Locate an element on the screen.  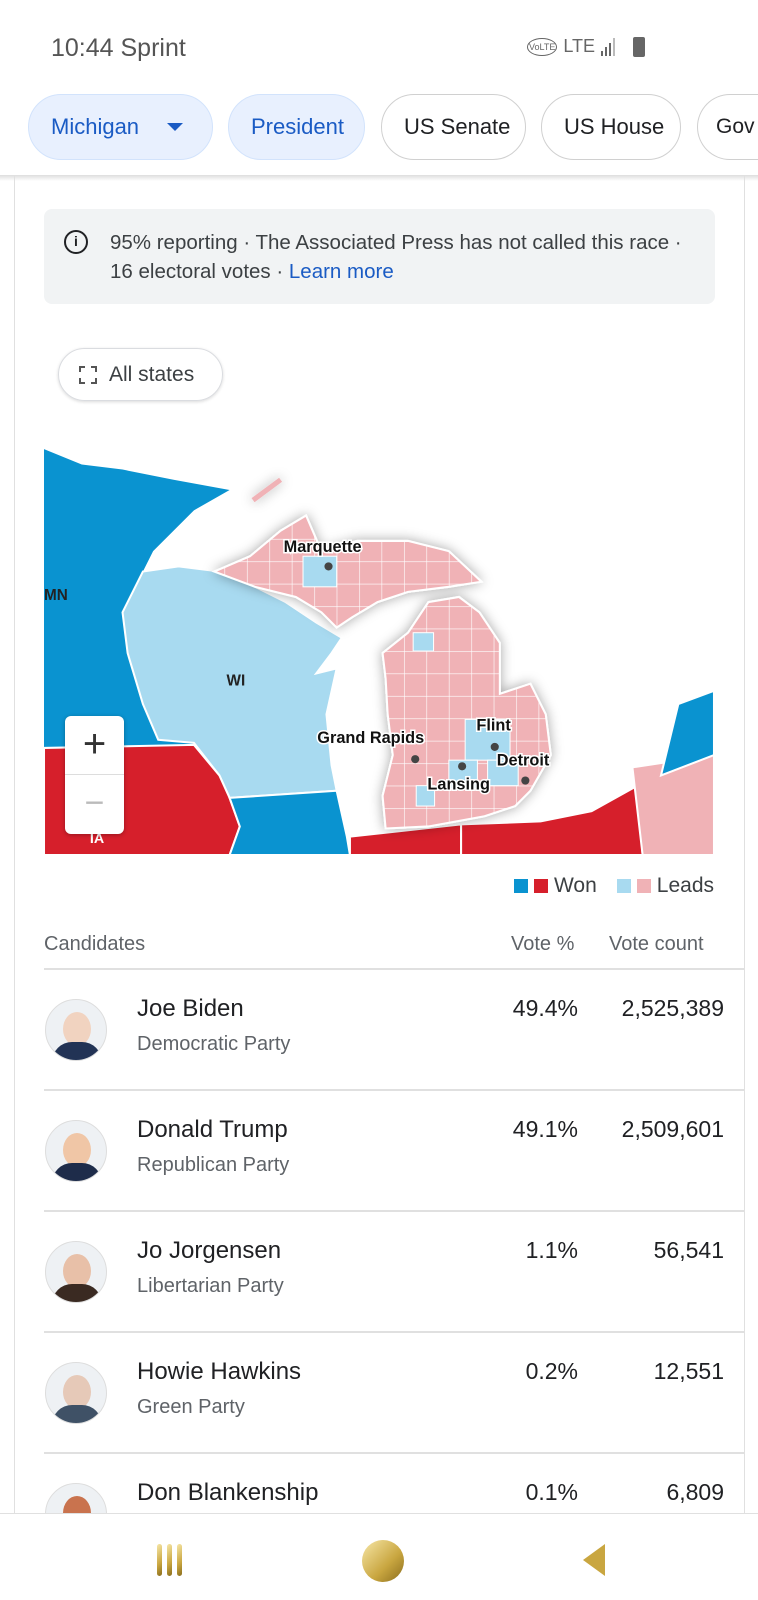
vote-percent: 0.2% is located at coordinates (551, 1371).